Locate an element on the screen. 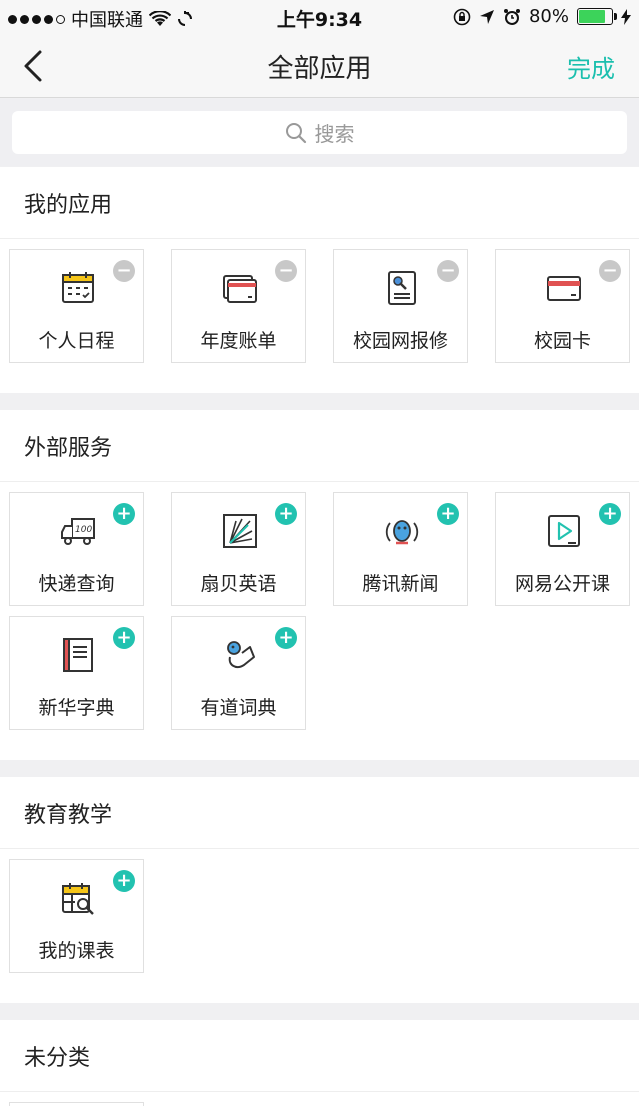  card-icon is located at coordinates (564, 288).